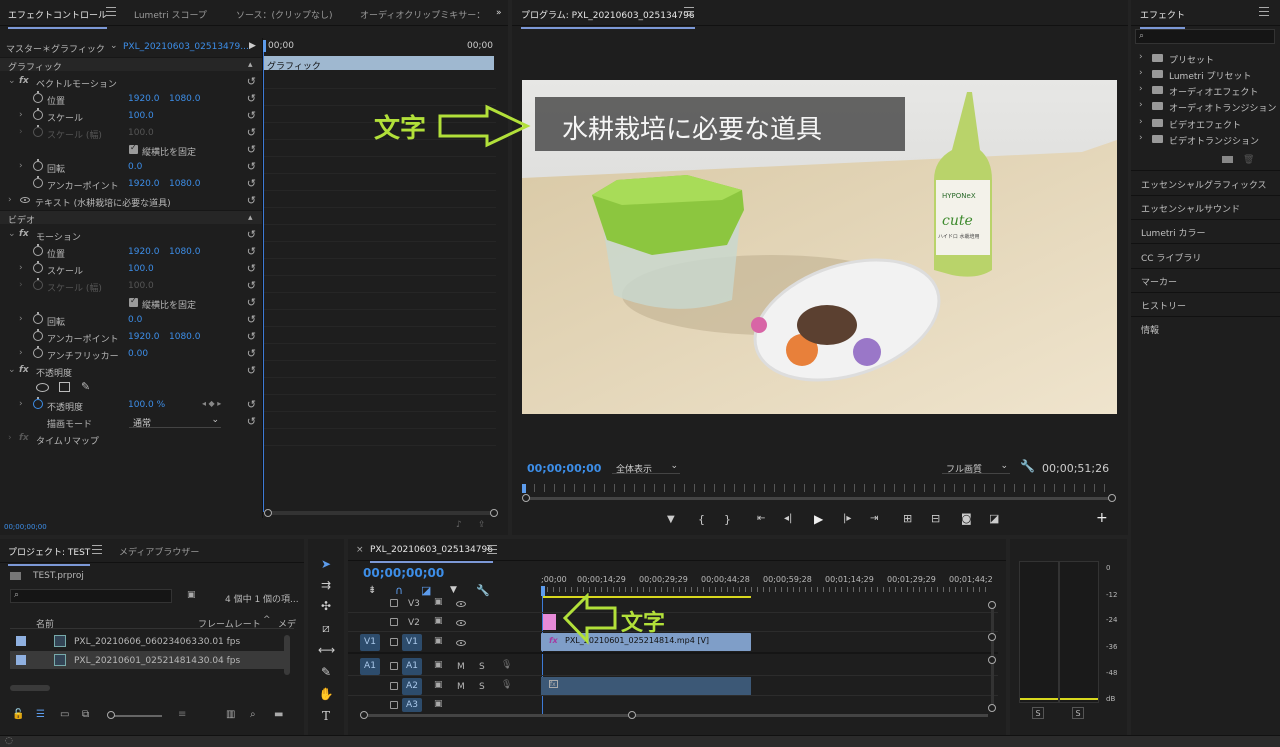 Image resolution: width=1280 pixels, height=747 pixels. Describe the element at coordinates (175, 422) in the screenshot. I see `blend-mode-dropdown: 通常 ⌄` at that location.